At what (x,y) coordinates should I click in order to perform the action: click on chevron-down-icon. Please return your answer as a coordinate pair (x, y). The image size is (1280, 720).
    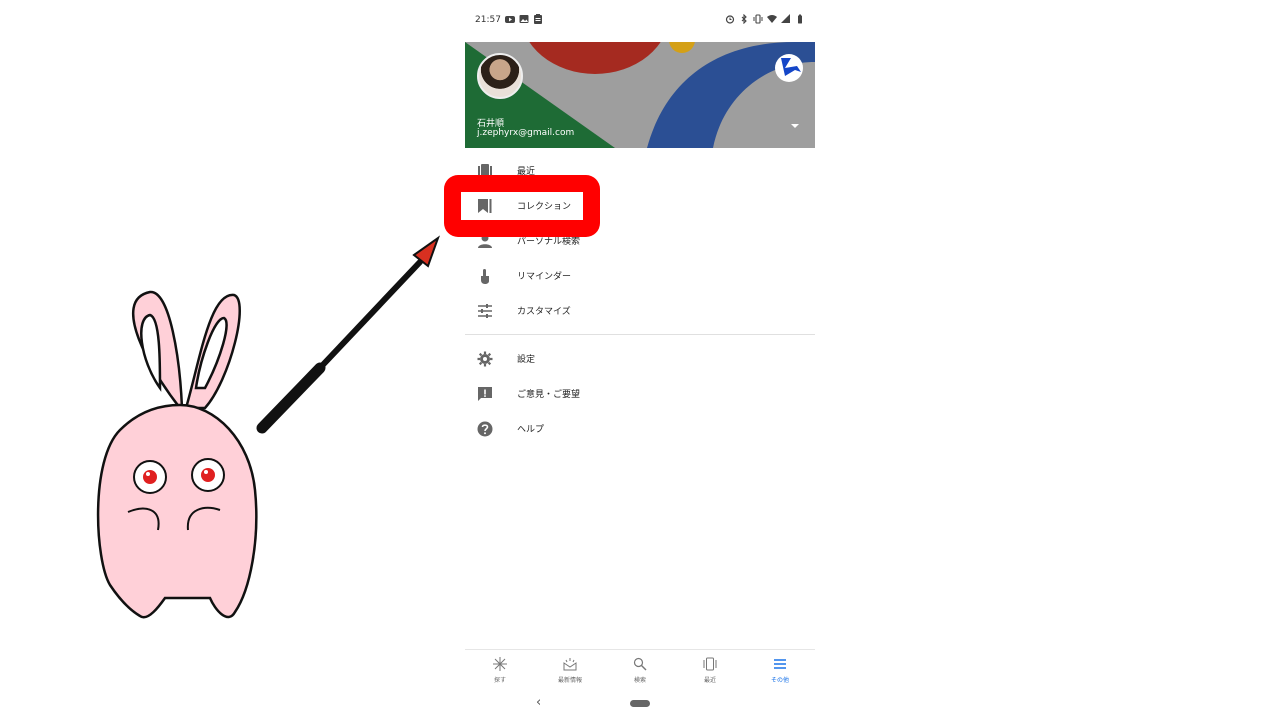
    Looking at the image, I should click on (795, 126).